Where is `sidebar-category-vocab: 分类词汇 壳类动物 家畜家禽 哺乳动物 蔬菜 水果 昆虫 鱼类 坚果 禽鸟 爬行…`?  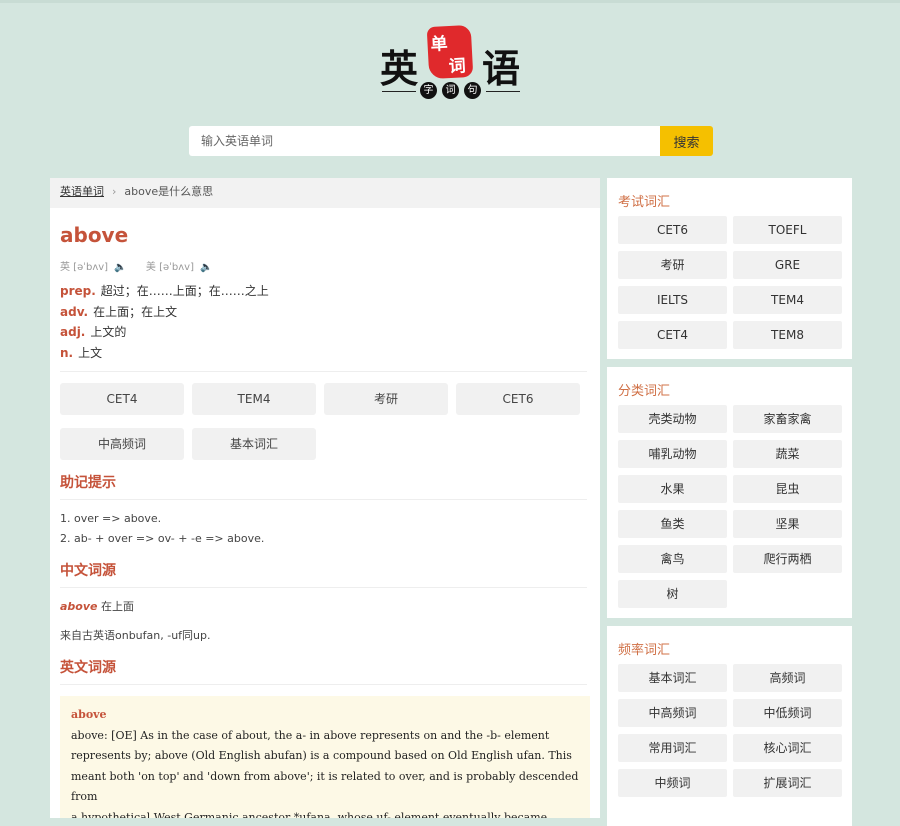
sidebar-category-vocab: 分类词汇 壳类动物 家畜家禽 哺乳动物 蔬菜 水果 昆虫 鱼类 坚果 禽鸟 爬行… is located at coordinates (729, 492).